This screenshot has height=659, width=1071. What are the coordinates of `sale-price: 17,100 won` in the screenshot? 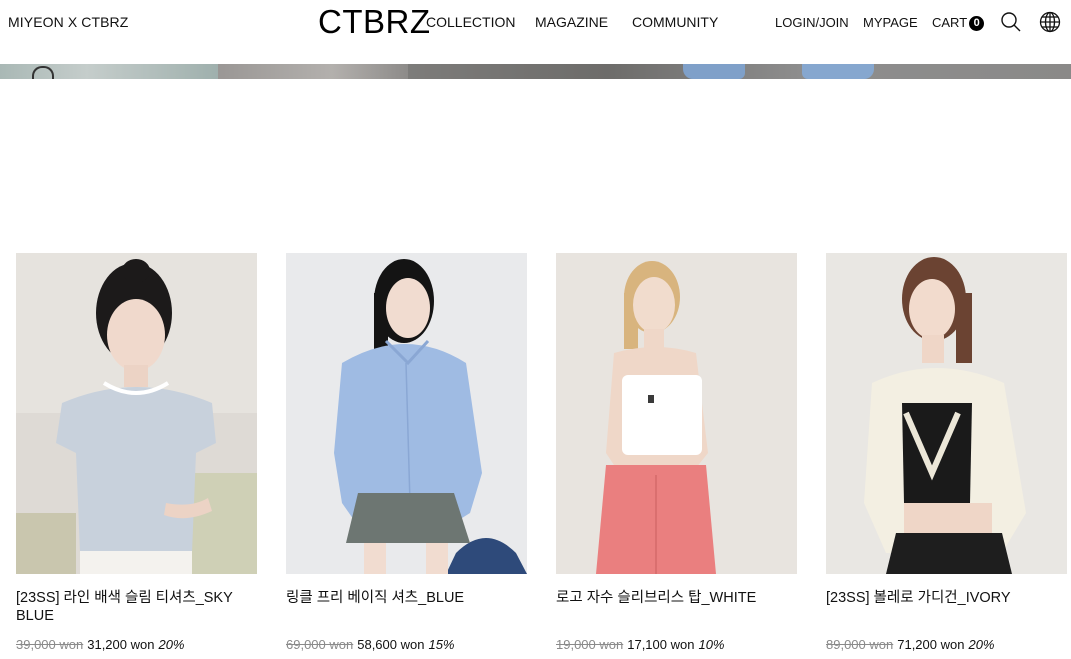 It's located at (661, 644).